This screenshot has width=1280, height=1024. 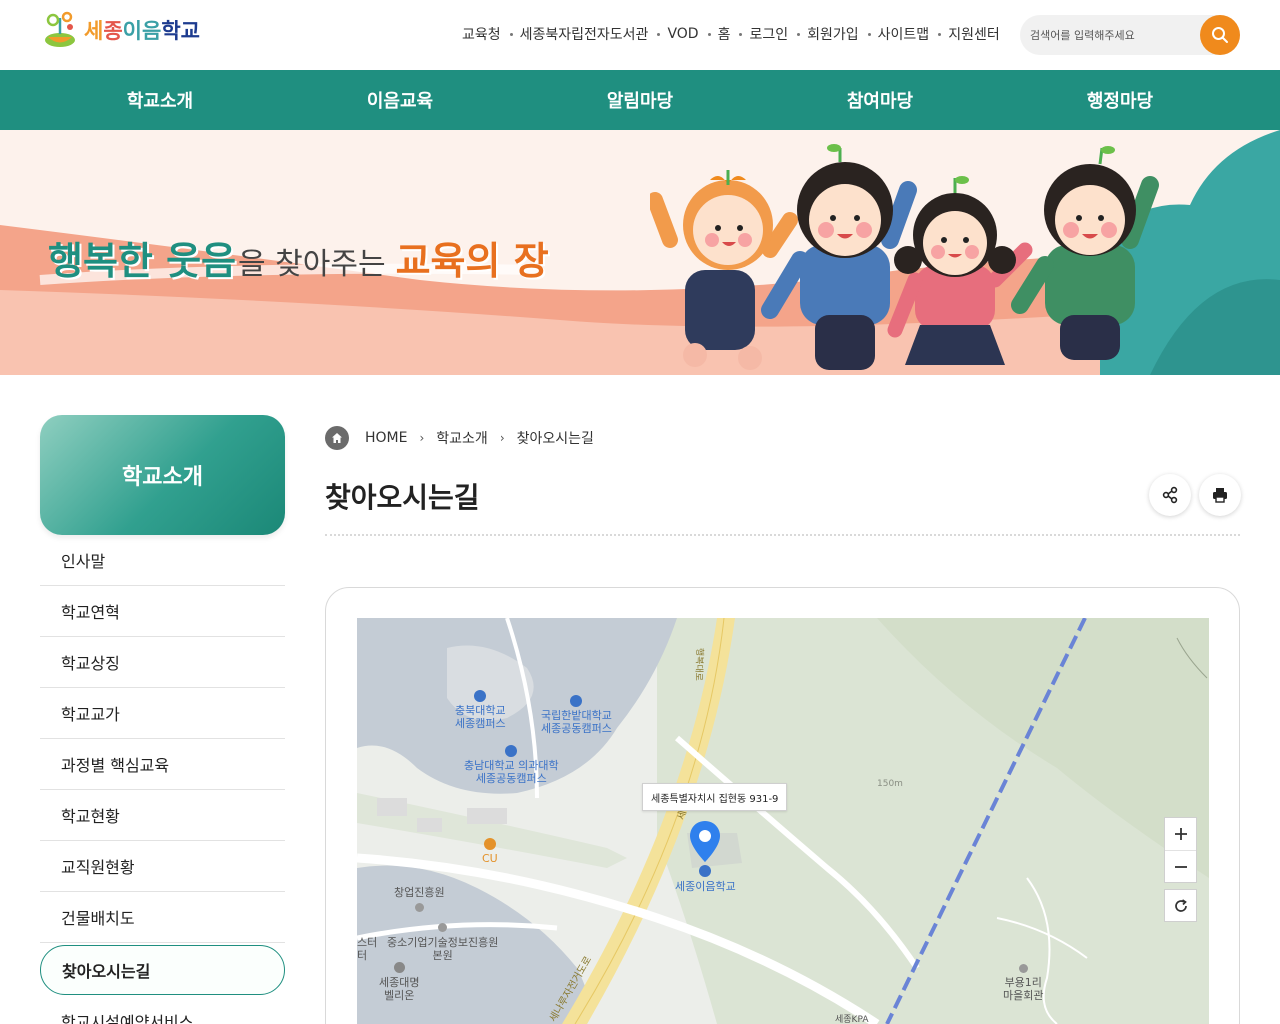 What do you see at coordinates (705, 842) in the screenshot?
I see `map-marker-icon` at bounding box center [705, 842].